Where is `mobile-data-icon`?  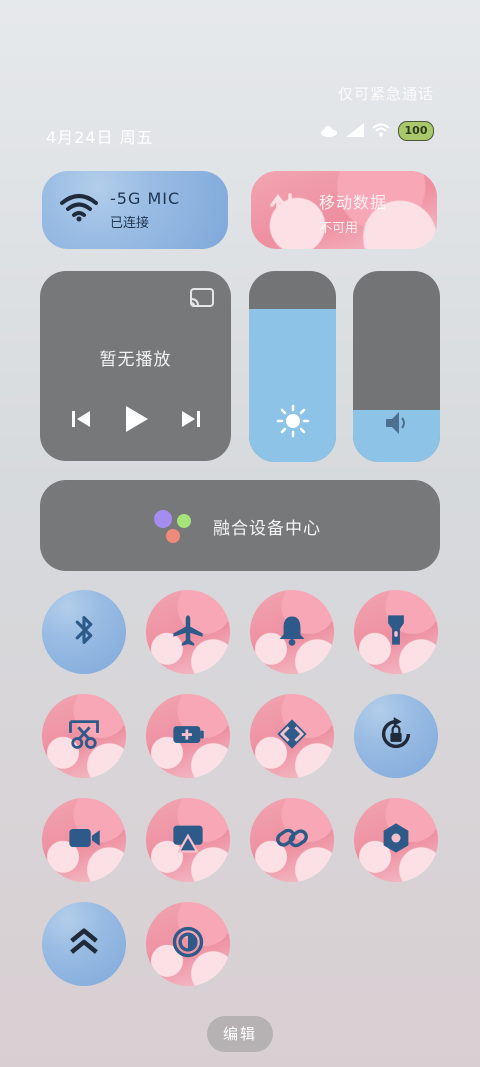 mobile-data-icon is located at coordinates (284, 212).